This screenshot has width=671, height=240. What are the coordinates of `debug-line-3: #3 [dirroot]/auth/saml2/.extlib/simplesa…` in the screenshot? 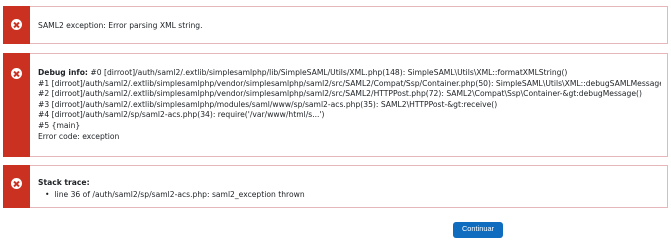 It's located at (268, 104).